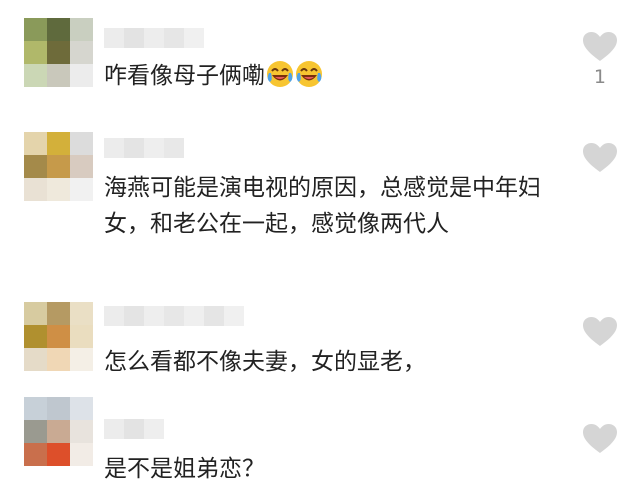  What do you see at coordinates (184, 76) in the screenshot?
I see `comment-text-content: 咋看像母子俩嘞` at bounding box center [184, 76].